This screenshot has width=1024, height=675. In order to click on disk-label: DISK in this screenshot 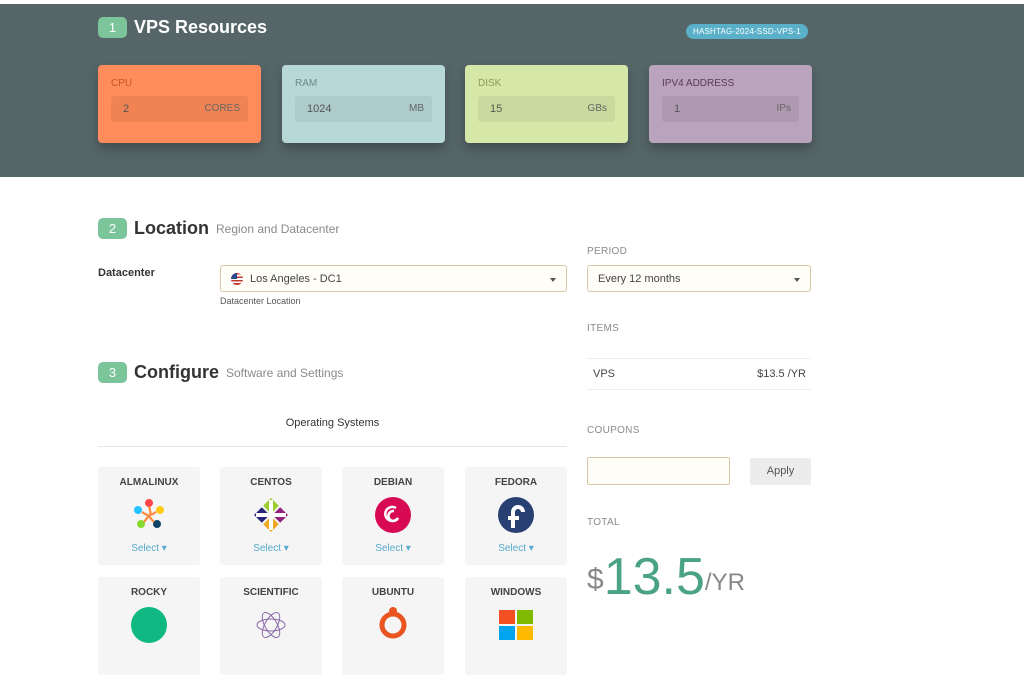, I will do `click(490, 83)`.